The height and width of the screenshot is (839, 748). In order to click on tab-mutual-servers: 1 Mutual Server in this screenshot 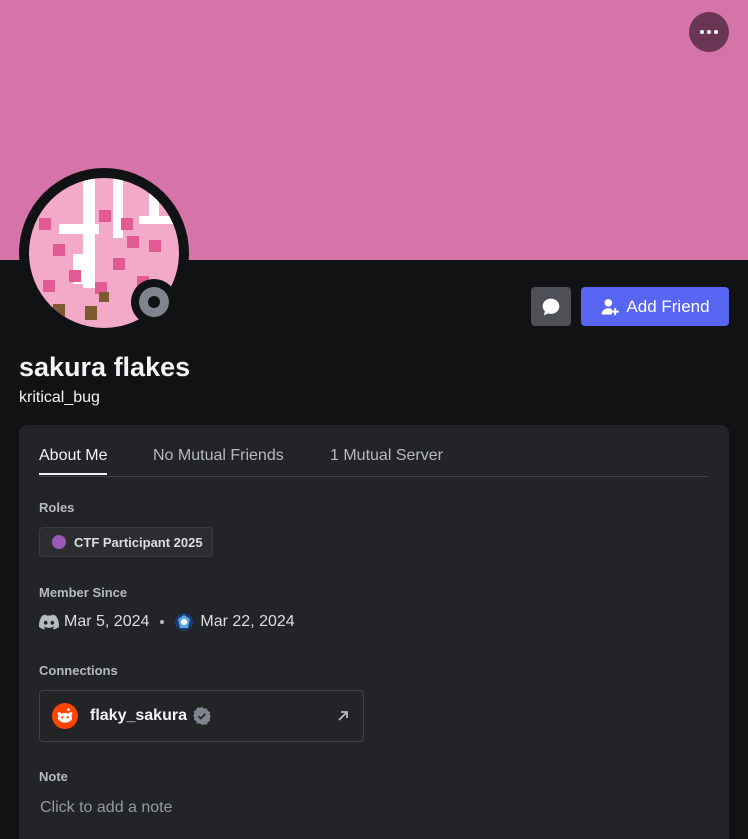, I will do `click(386, 456)`.